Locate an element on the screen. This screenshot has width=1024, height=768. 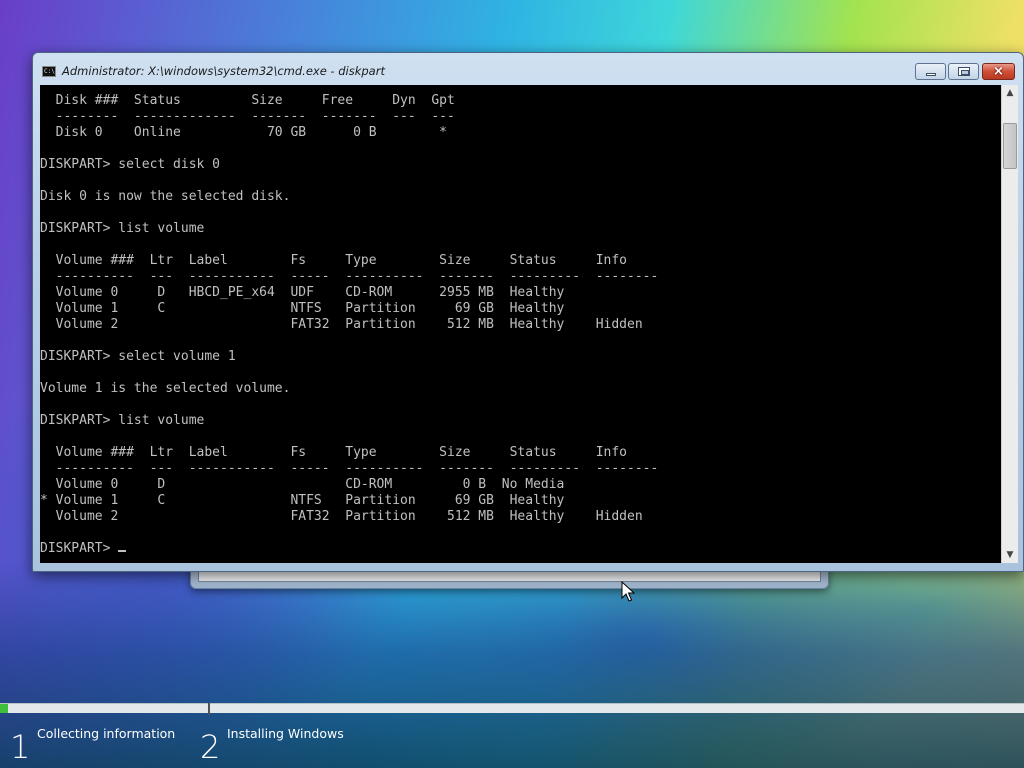
close-button: × is located at coordinates (998, 71).